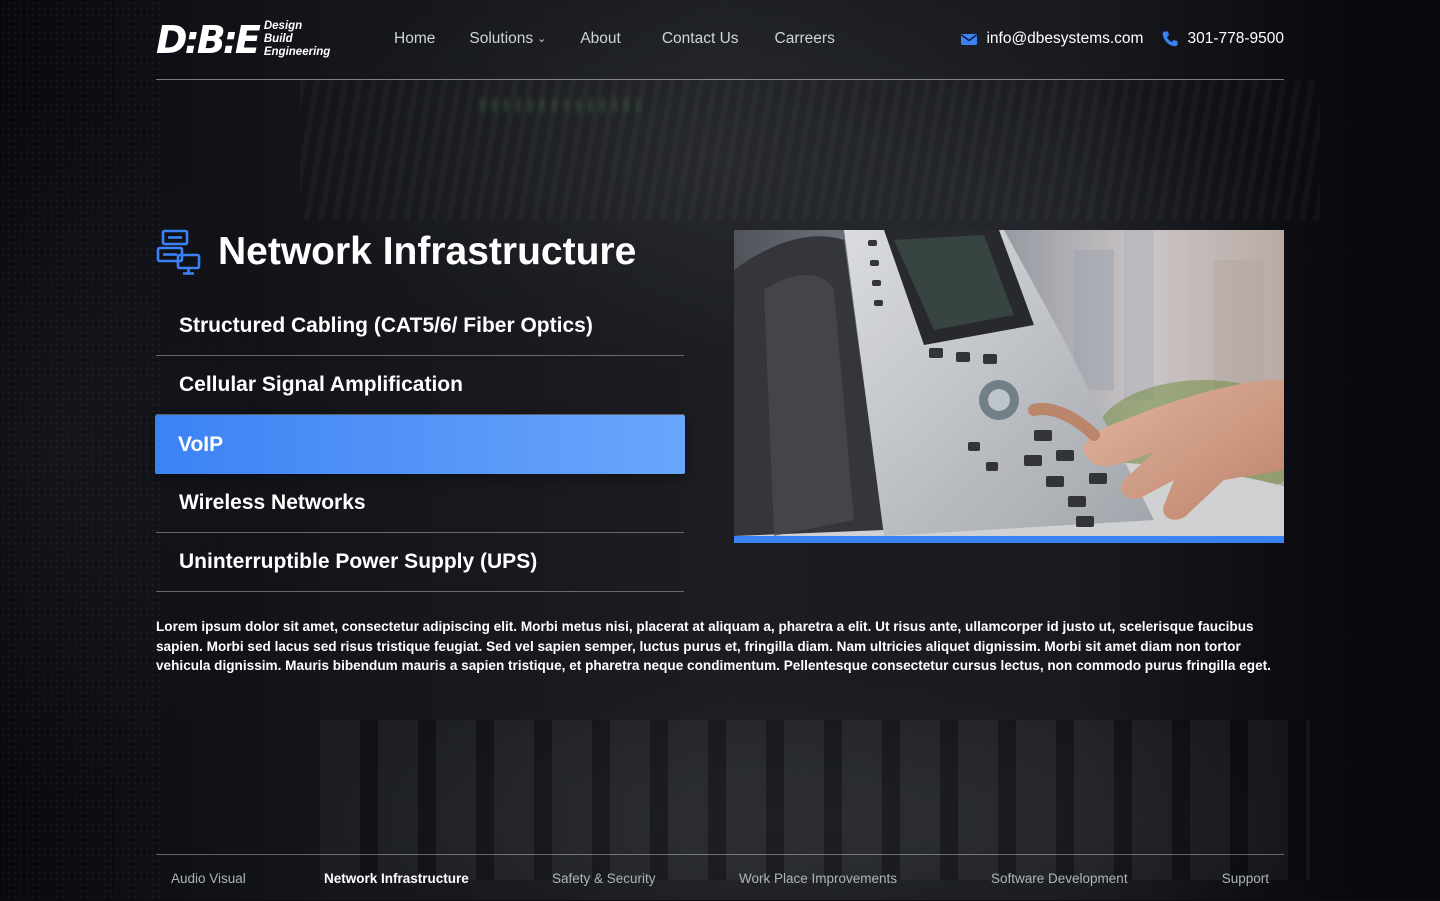  Describe the element at coordinates (178, 252) in the screenshot. I see `network-computers-icon` at that location.